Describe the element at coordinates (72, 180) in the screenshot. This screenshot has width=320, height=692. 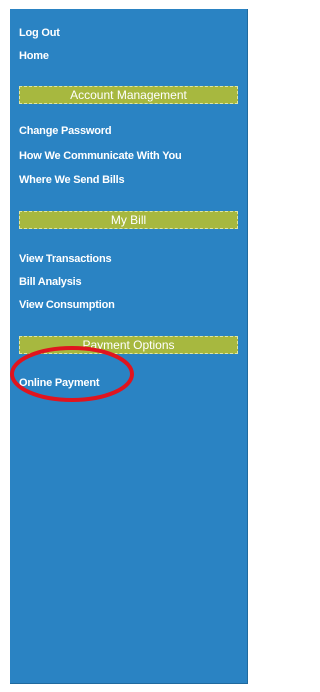
I see `where-we-send-bills-link: Where We Send Bills` at that location.